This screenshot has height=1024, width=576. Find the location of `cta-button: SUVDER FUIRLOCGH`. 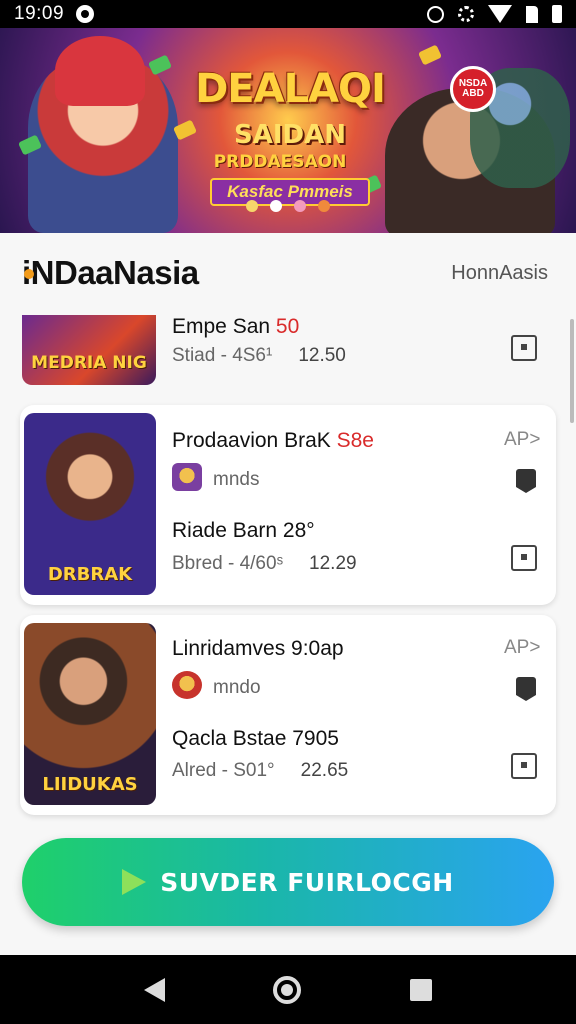

cta-button: SUVDER FUIRLOCGH is located at coordinates (288, 882).